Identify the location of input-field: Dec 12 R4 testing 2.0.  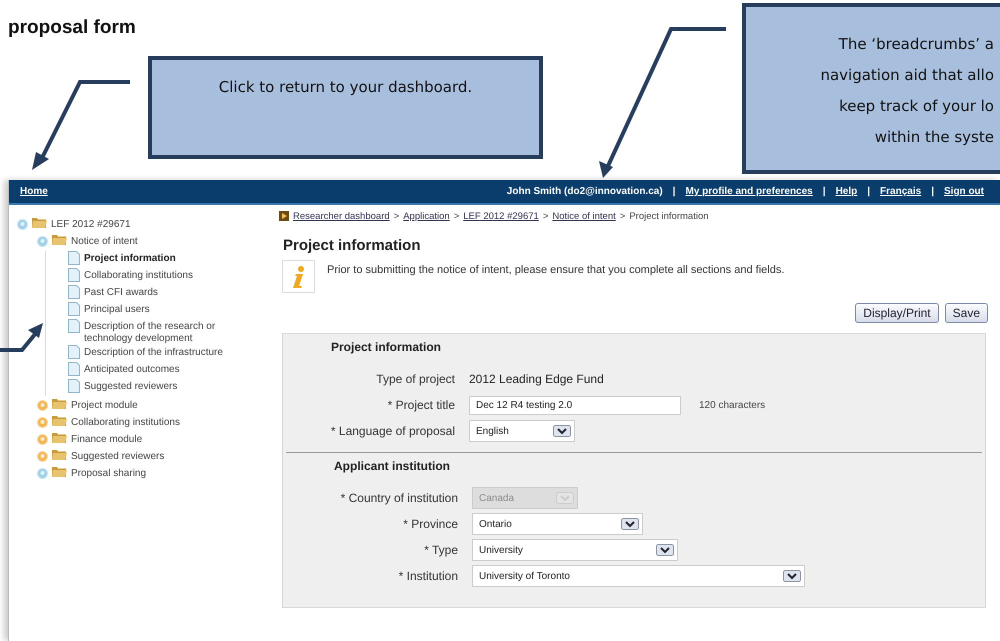
(575, 405).